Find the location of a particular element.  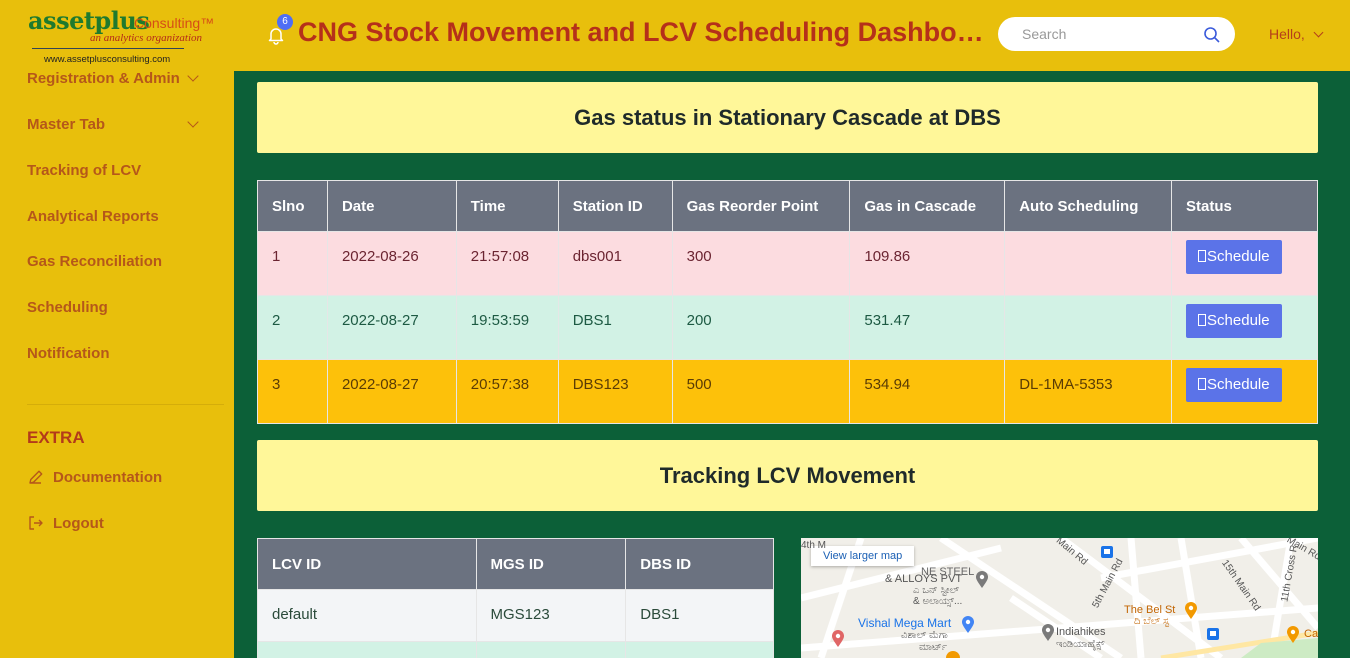

map-label: Ca is located at coordinates (1311, 634).